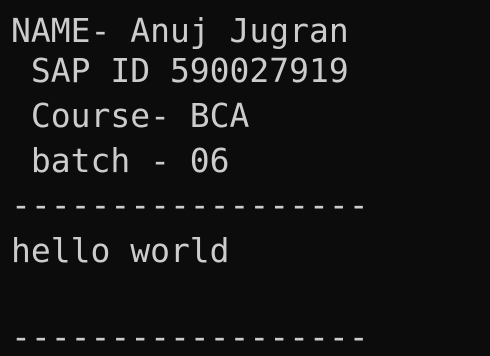  I want to click on output-line-batch: batch - 06, so click(120, 160).